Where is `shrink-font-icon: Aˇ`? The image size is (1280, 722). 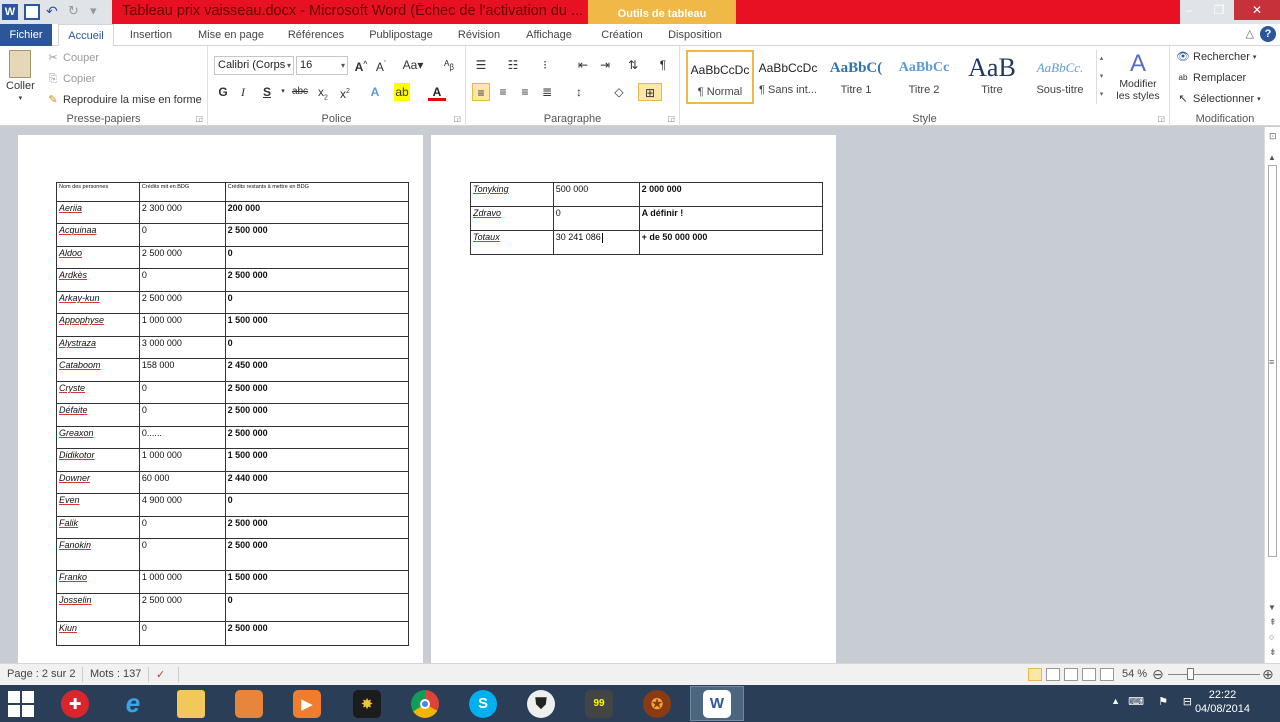
shrink-font-icon: Aˇ is located at coordinates (381, 65).